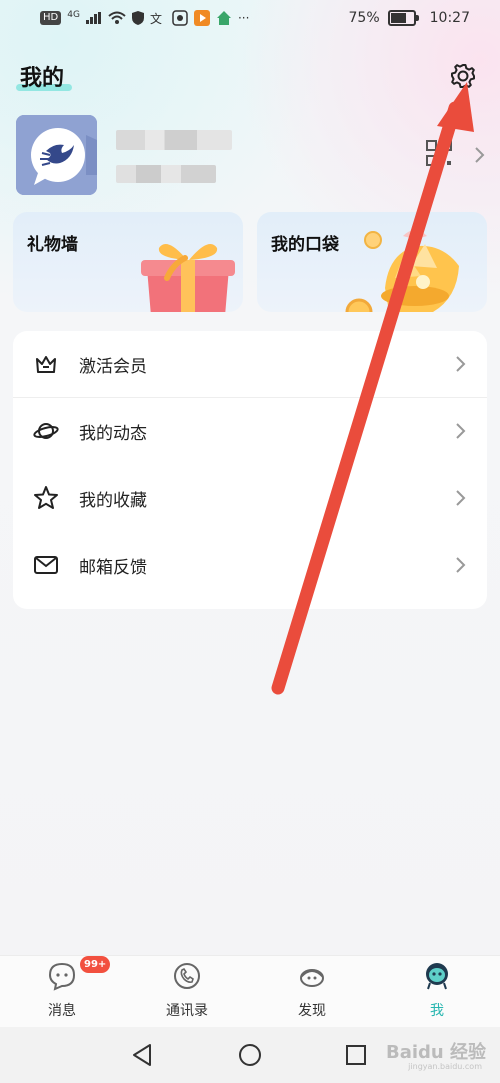 The width and height of the screenshot is (500, 1083). I want to click on avatar-logo-icon, so click(56, 155).